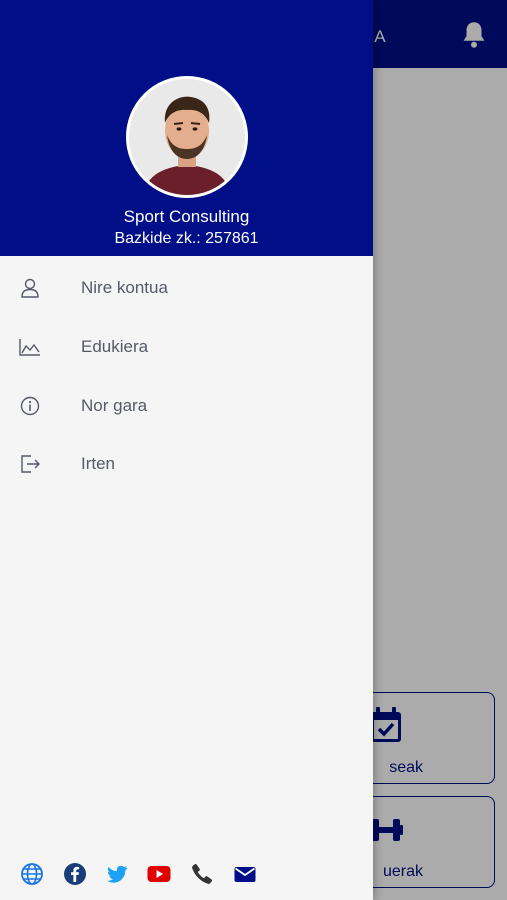 The image size is (507, 900). Describe the element at coordinates (75, 874) in the screenshot. I see `facebook-icon` at that location.